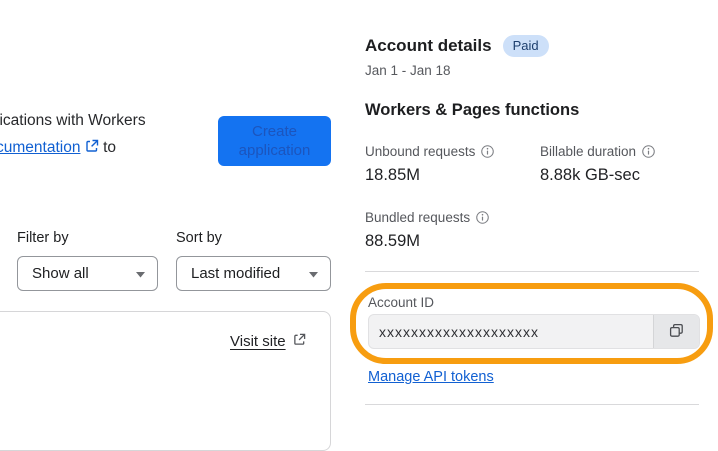  What do you see at coordinates (236, 273) in the screenshot?
I see `sort-dropdown-value: Last modified` at bounding box center [236, 273].